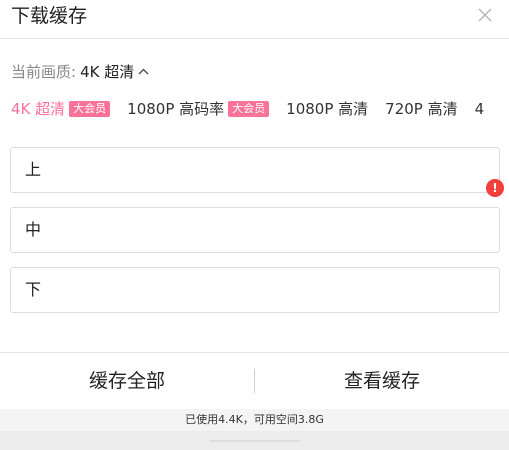 The image size is (509, 450). Describe the element at coordinates (485, 15) in the screenshot. I see `close-icon` at that location.